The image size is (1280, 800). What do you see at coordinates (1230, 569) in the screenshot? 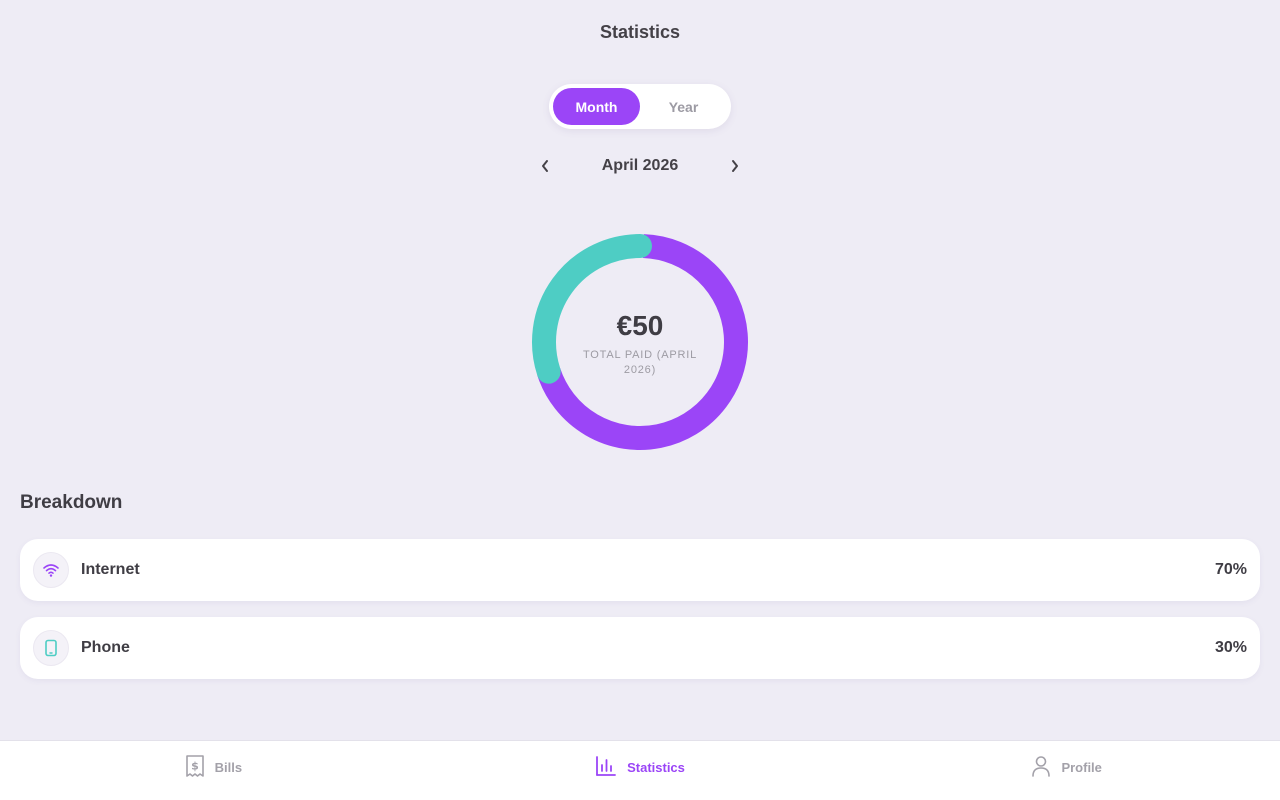
I see `breakdown-item-percent: 70%` at bounding box center [1230, 569].